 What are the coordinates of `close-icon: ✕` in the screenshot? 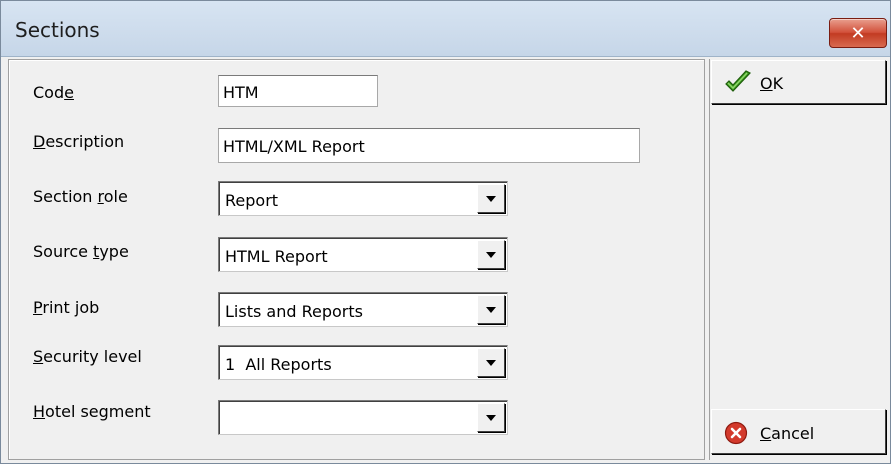 It's located at (858, 33).